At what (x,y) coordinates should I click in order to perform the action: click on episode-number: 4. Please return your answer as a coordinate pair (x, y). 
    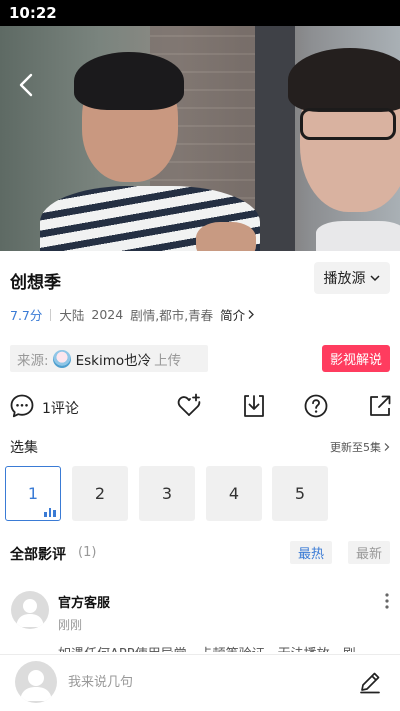
    Looking at the image, I should click on (234, 493).